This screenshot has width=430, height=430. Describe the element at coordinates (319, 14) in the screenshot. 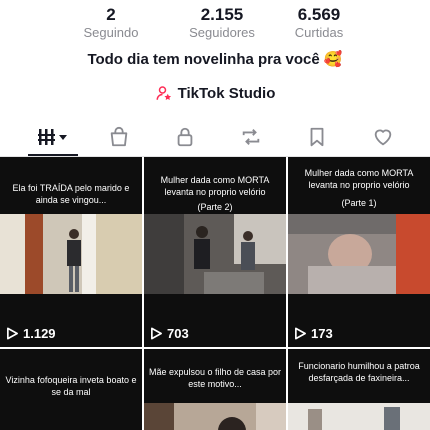

I see `likes-count: 6.569` at that location.